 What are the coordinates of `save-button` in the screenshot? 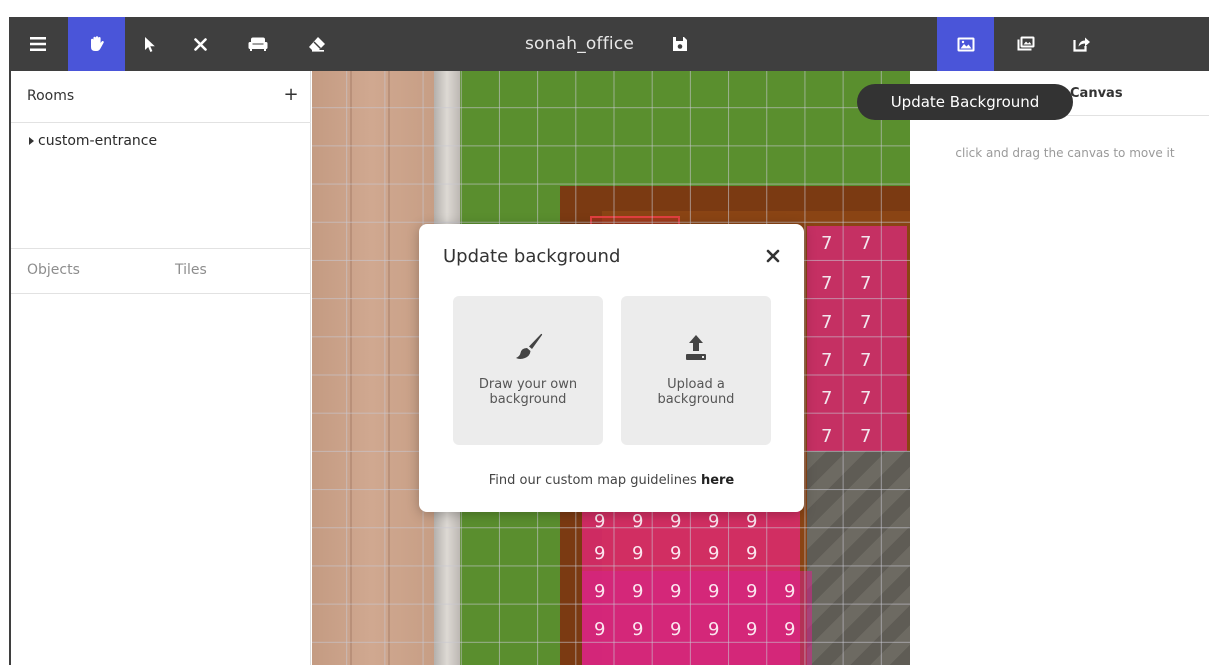 It's located at (680, 44).